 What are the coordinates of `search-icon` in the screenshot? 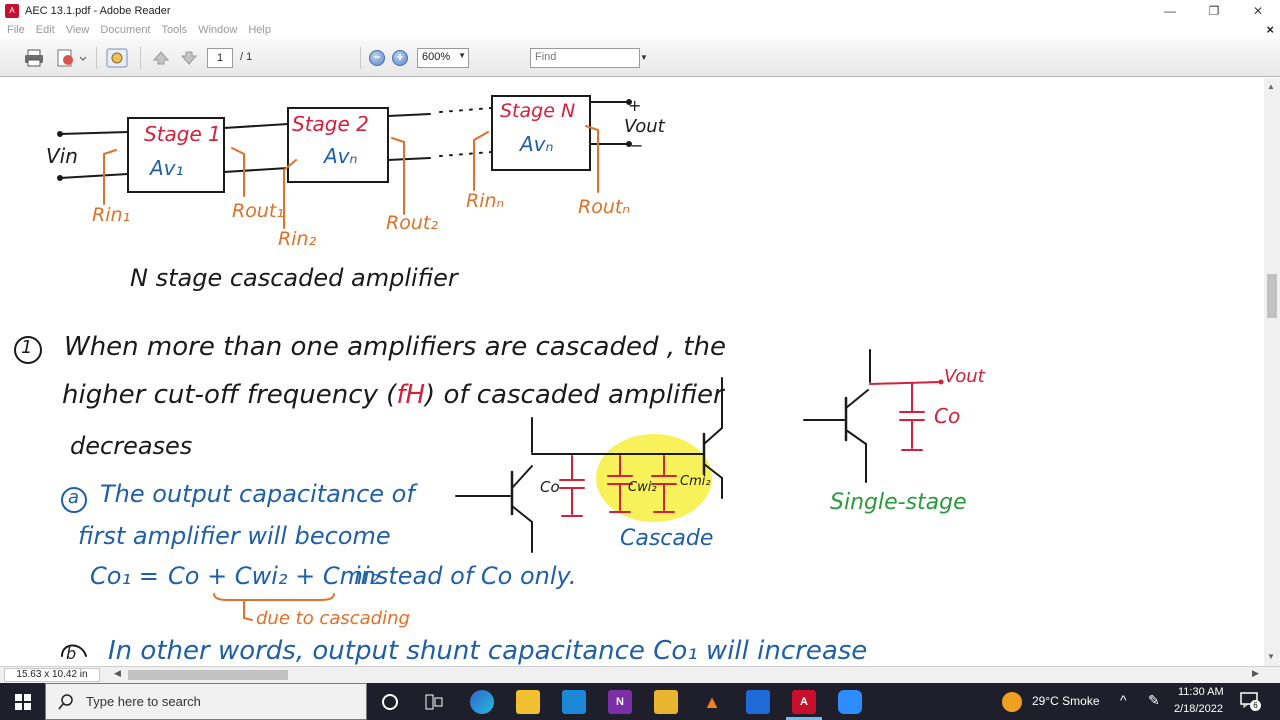 It's located at (65, 701).